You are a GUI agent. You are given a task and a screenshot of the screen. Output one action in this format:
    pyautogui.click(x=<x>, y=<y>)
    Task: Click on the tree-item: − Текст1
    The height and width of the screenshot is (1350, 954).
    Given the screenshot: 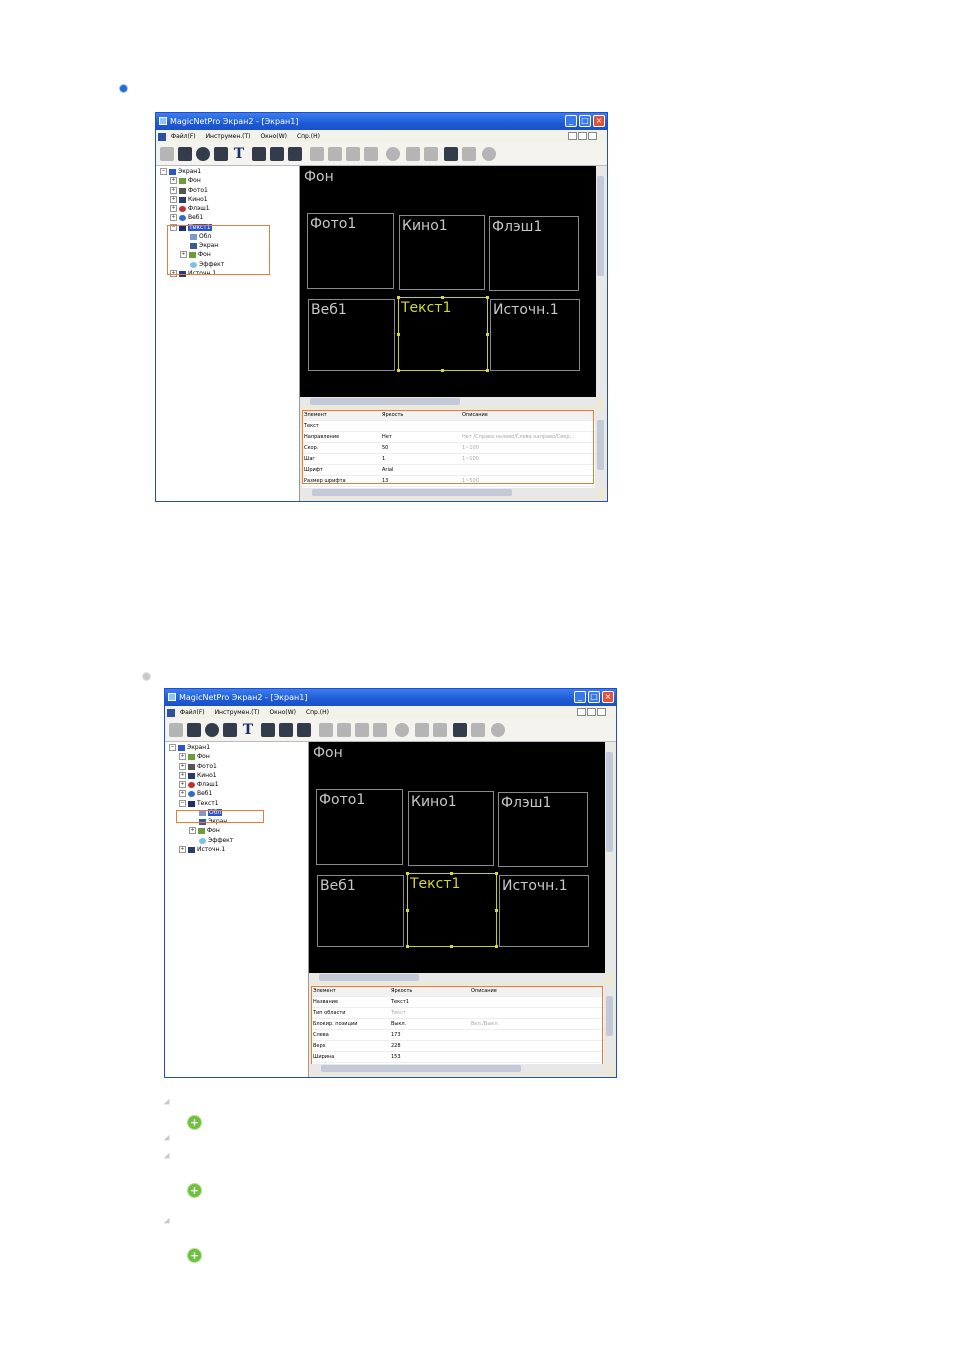 What is the action you would take?
    pyautogui.click(x=199, y=803)
    